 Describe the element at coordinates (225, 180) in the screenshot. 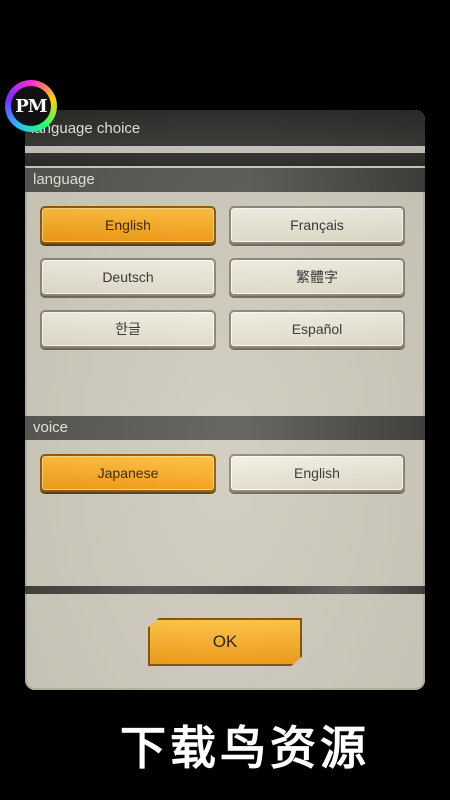

I see `language-section-header: language` at that location.